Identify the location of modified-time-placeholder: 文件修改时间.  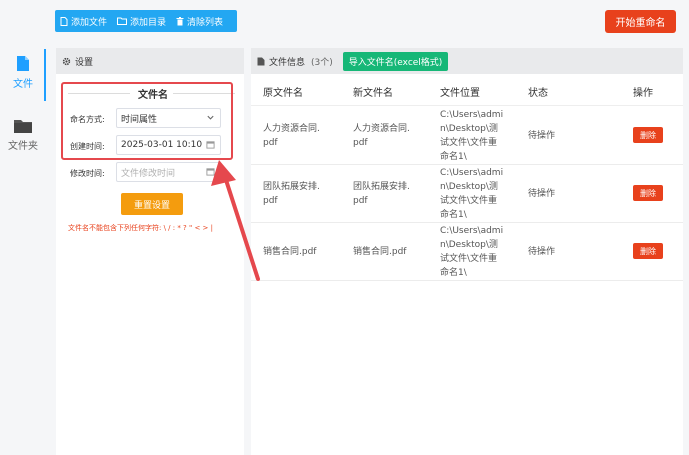
(148, 173).